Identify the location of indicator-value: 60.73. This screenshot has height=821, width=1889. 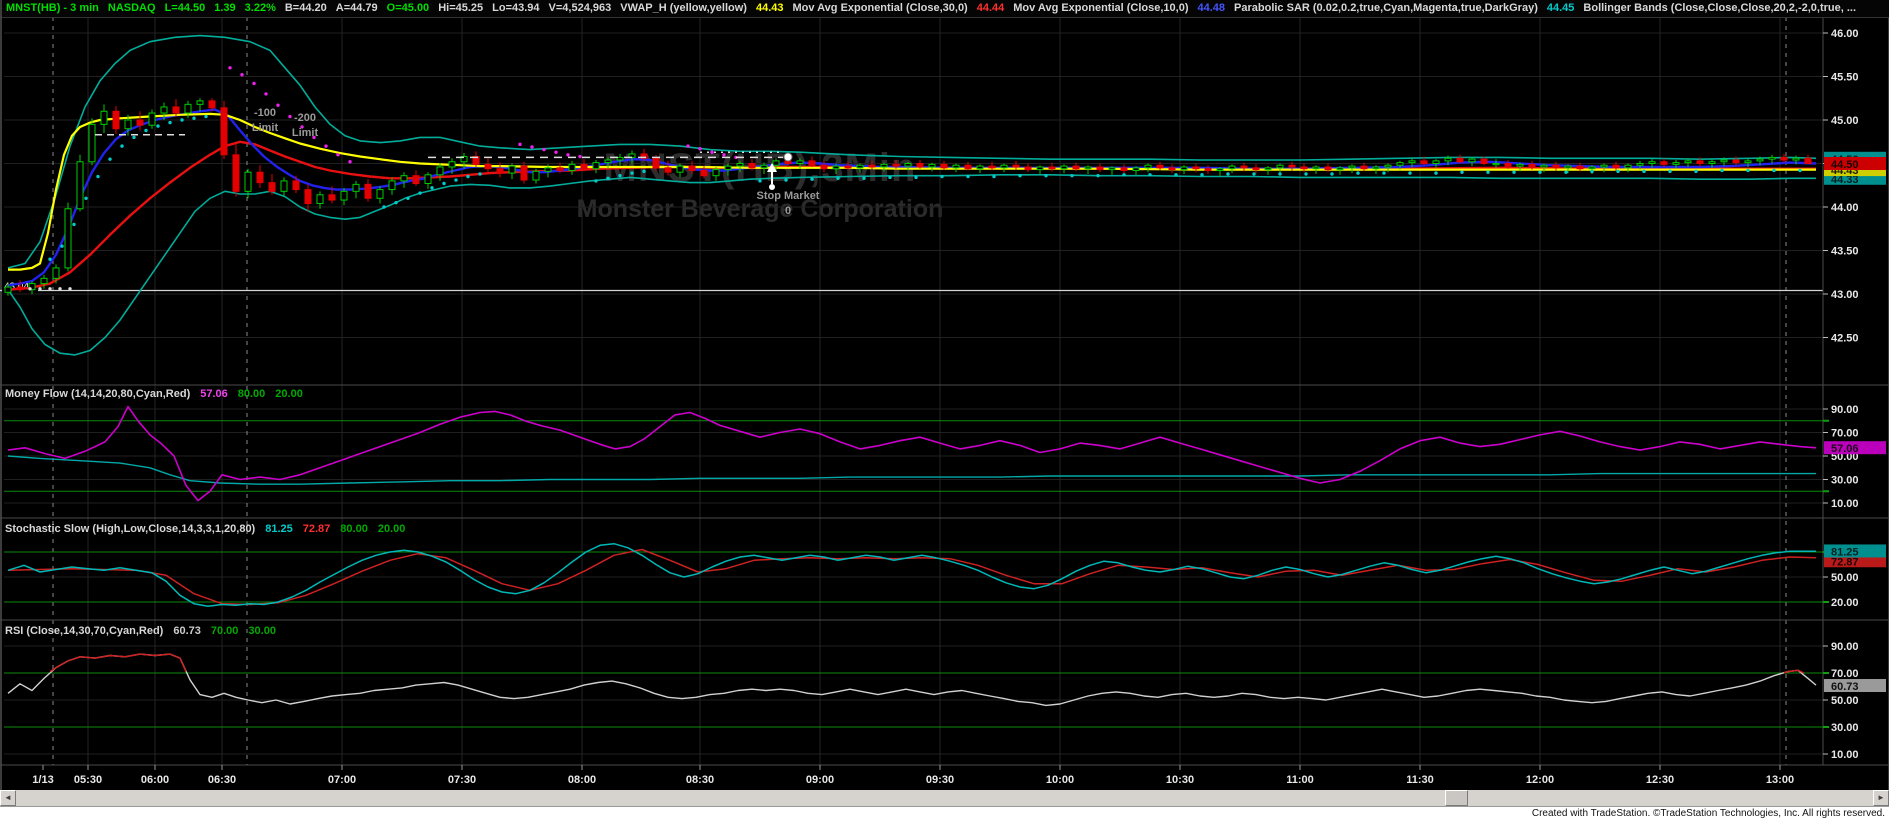
(187, 631).